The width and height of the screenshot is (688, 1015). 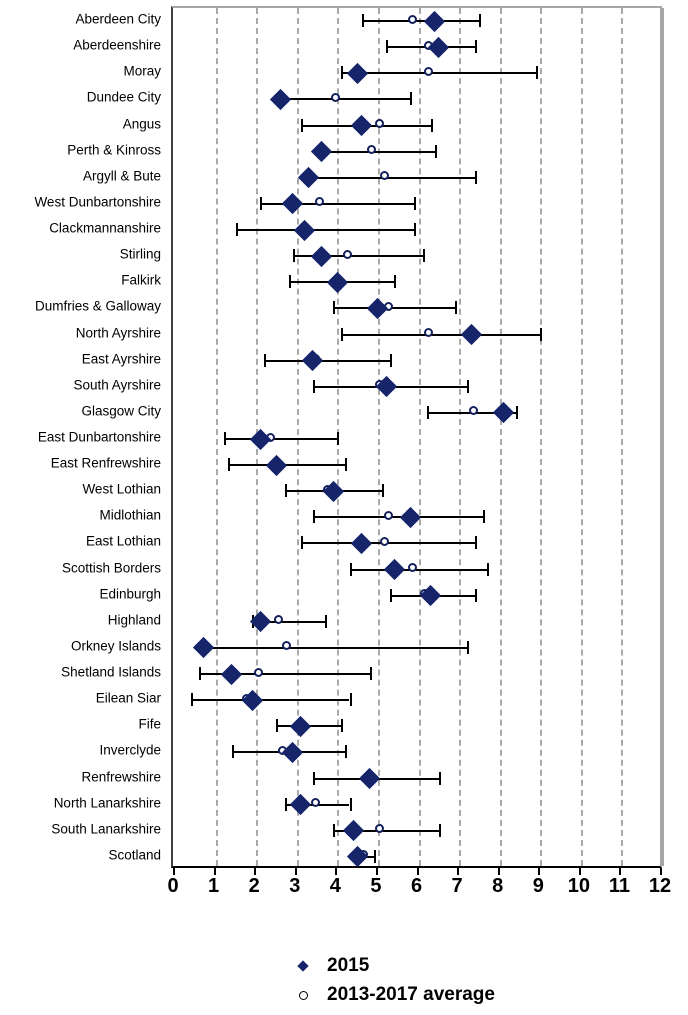 I want to click on x-tick-label: 10, so click(x=578, y=886).